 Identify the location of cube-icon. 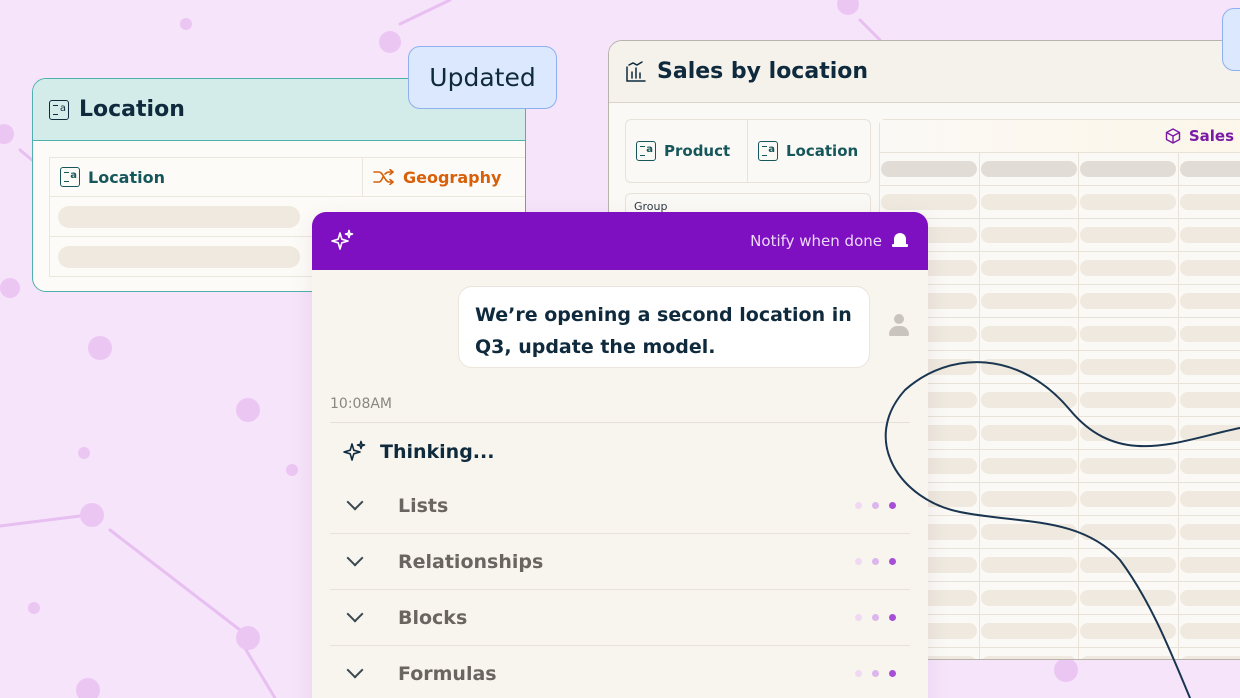
(1173, 136).